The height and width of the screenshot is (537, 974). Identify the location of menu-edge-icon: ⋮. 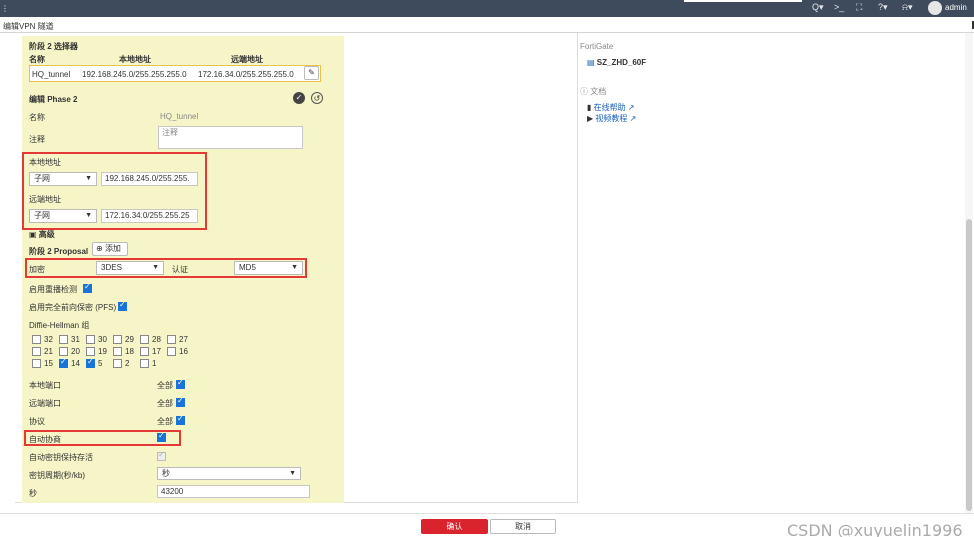
(4, 8).